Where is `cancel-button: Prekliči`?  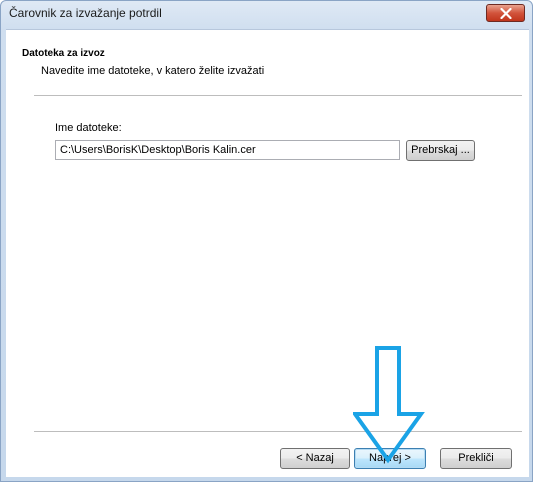 cancel-button: Prekliči is located at coordinates (476, 458).